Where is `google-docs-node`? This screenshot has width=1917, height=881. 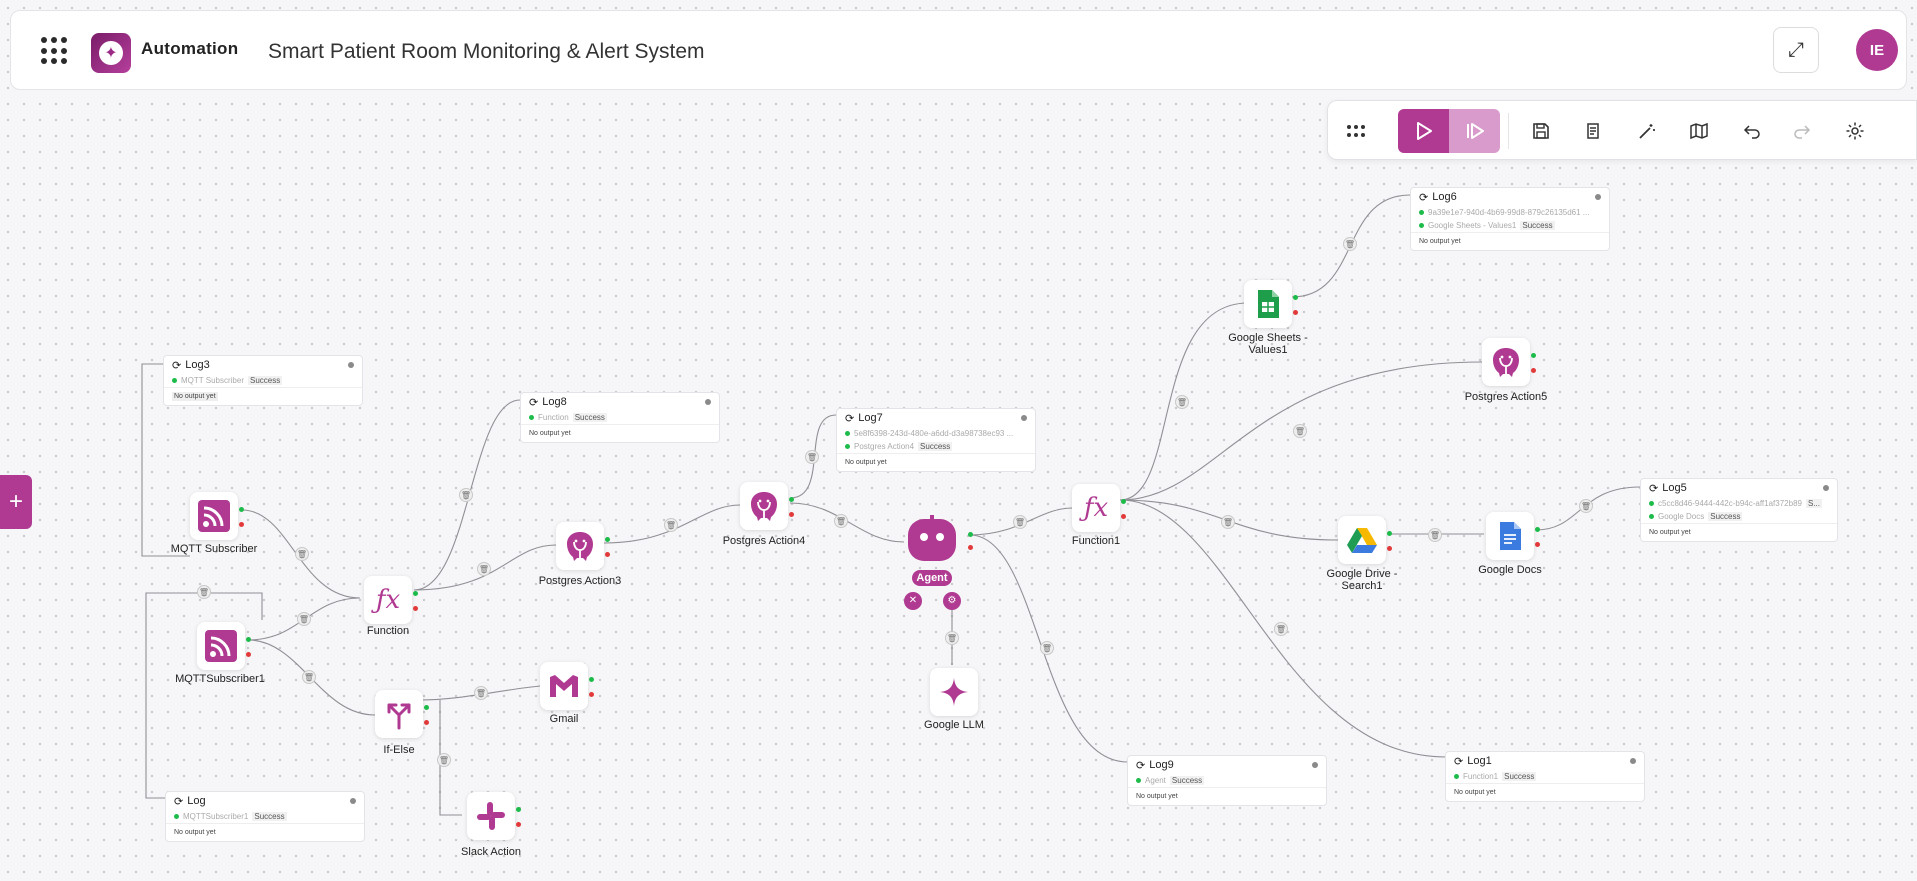 google-docs-node is located at coordinates (1513, 536).